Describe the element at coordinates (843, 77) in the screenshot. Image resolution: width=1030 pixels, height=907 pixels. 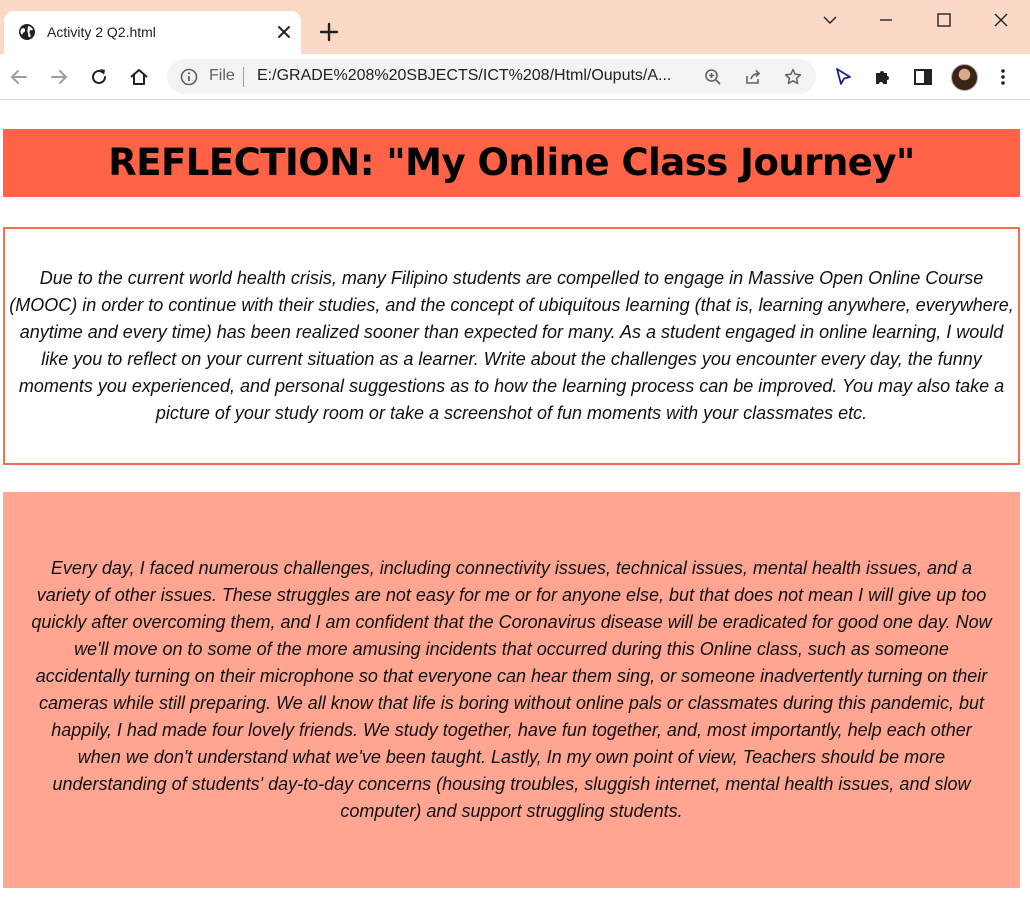
I see `cursor-icon` at that location.